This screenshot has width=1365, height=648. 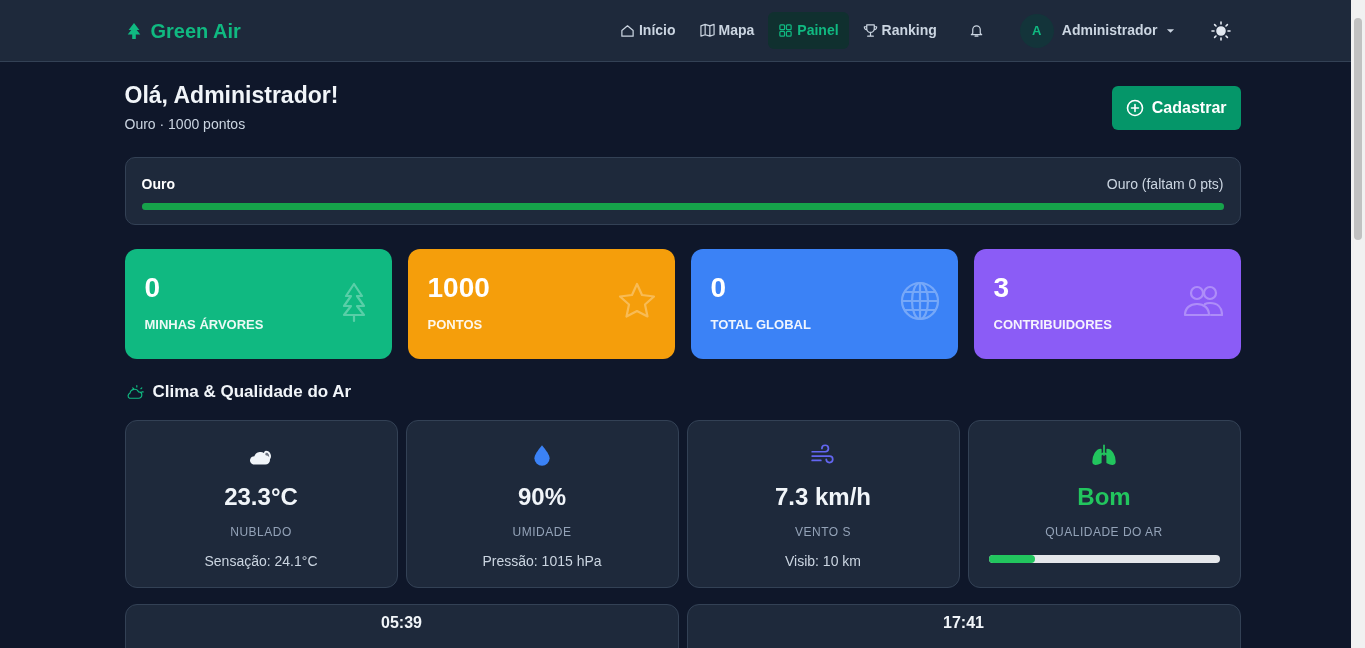 I want to click on stat-value: 1000, so click(x=458, y=288).